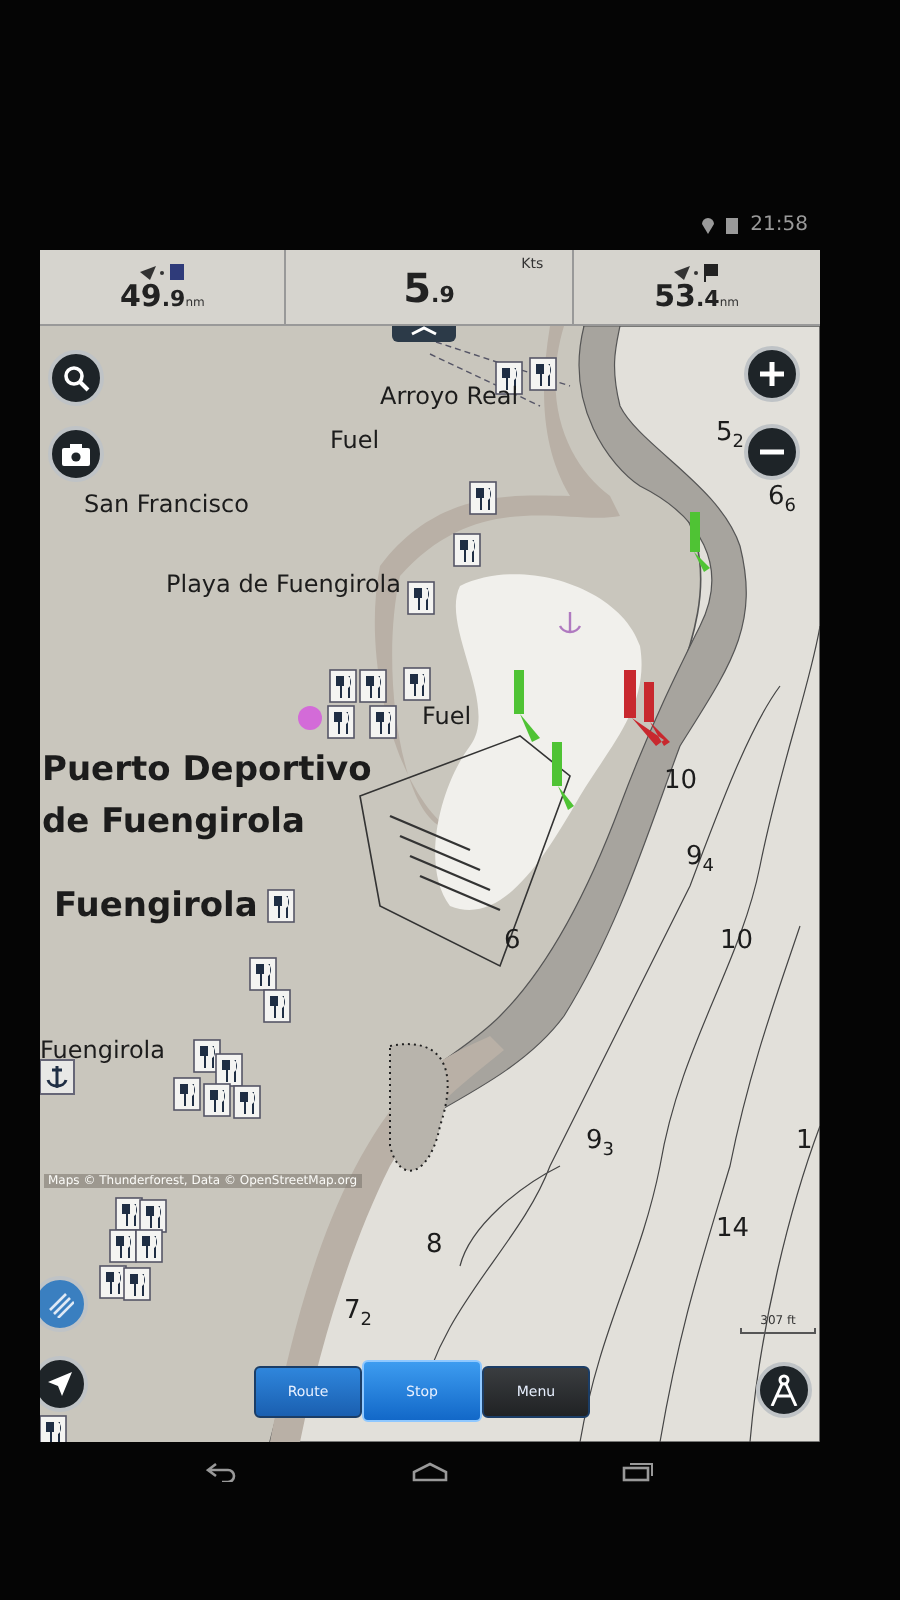  Describe the element at coordinates (424, 331) in the screenshot. I see `chevron-up-icon` at that location.